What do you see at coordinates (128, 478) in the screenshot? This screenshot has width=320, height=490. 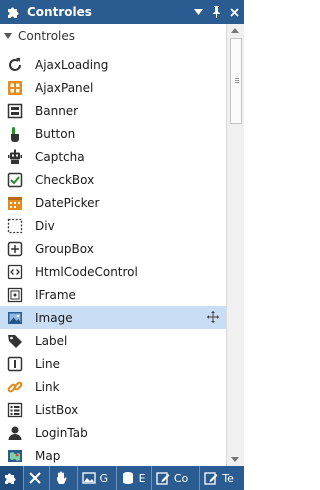 I see `database-icon` at bounding box center [128, 478].